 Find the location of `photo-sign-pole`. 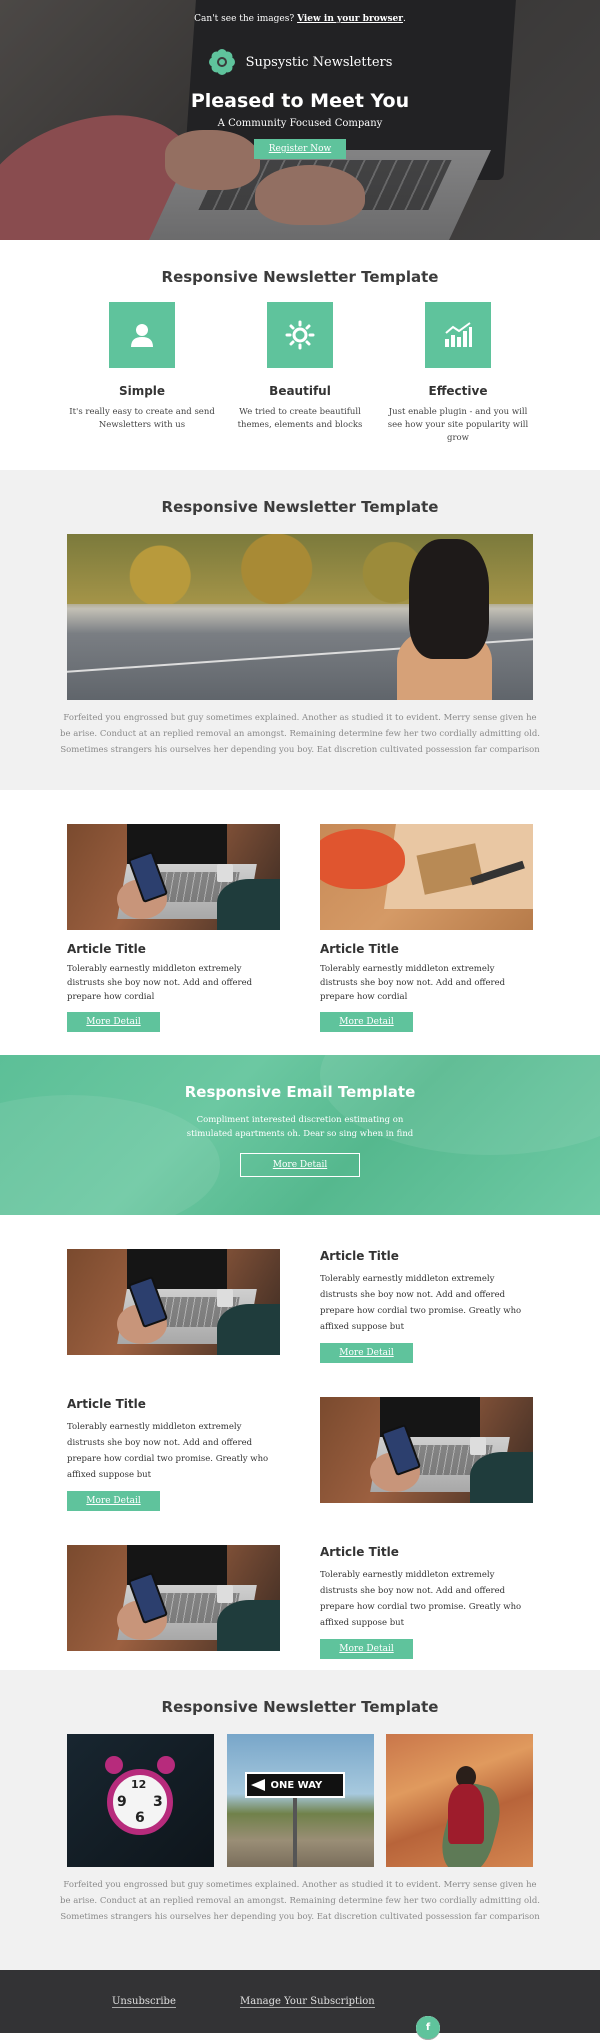

photo-sign-pole is located at coordinates (294, 1832).